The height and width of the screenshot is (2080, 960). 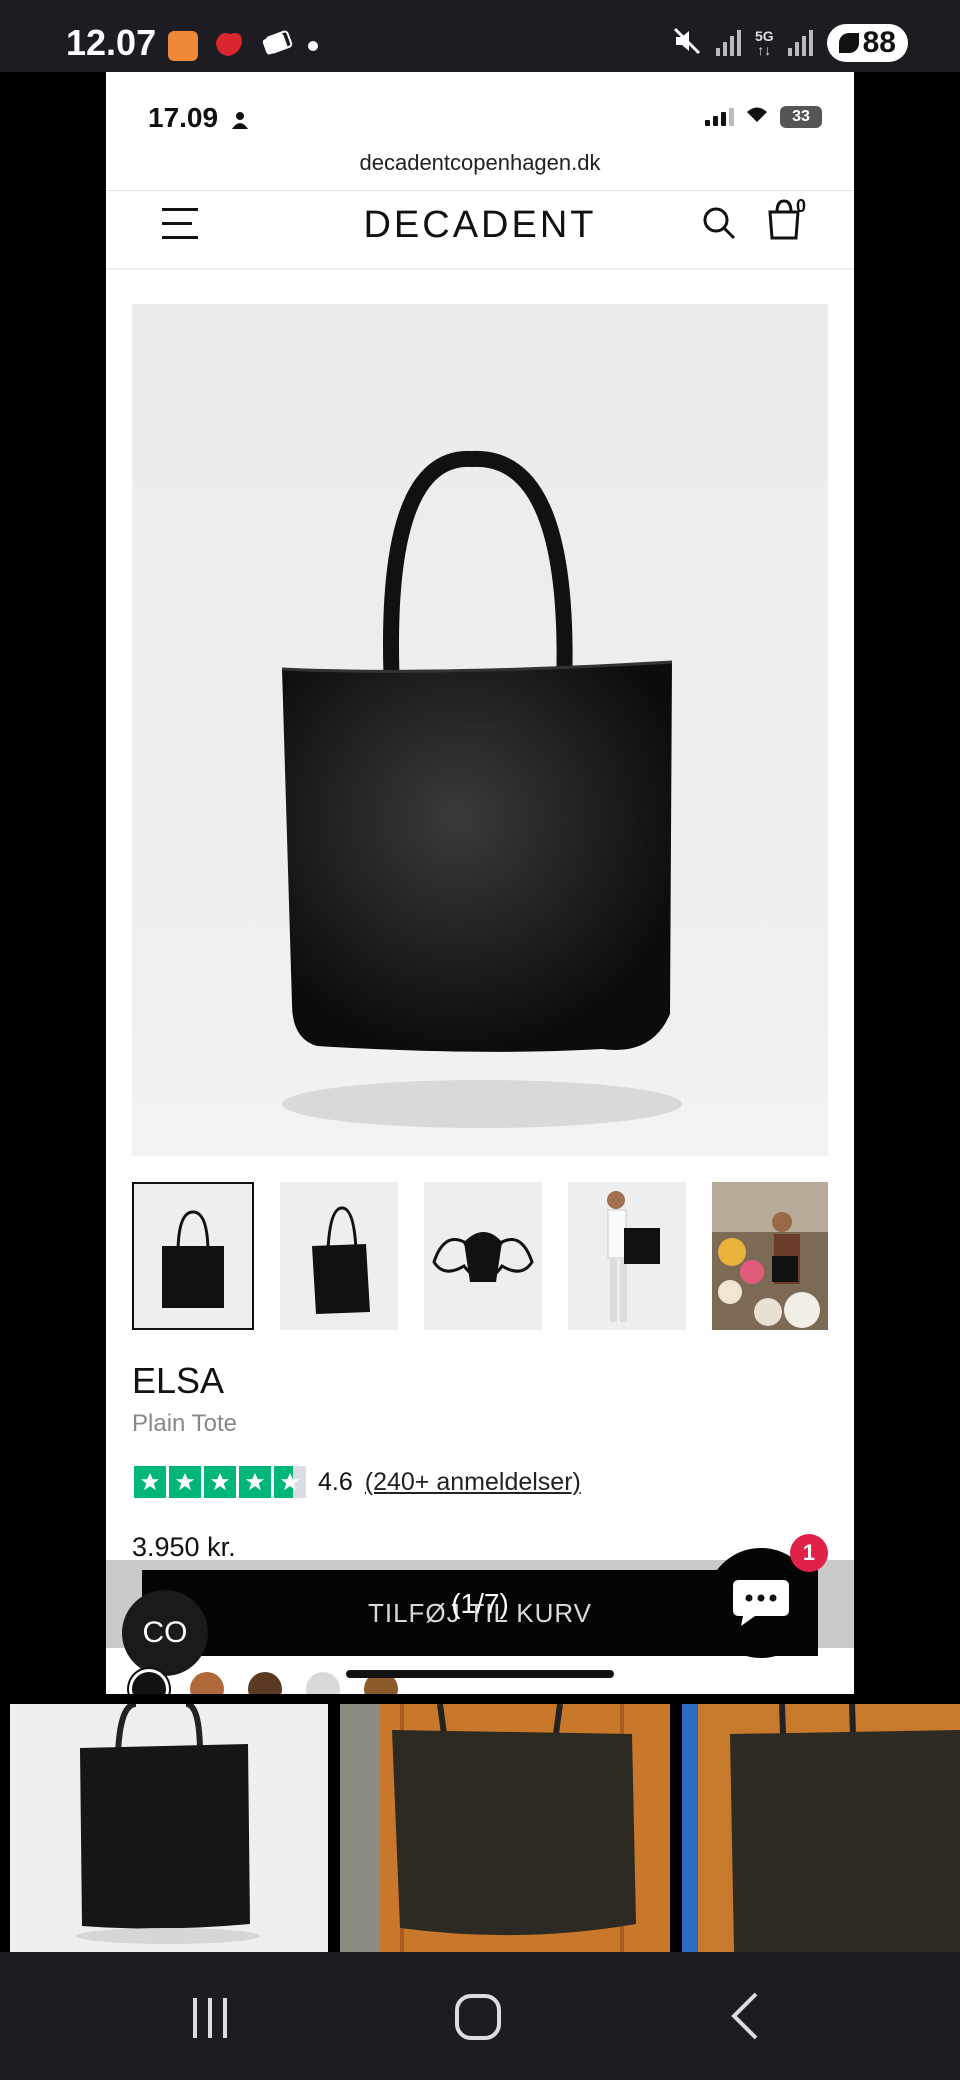 I want to click on android-nav-bar, so click(x=480, y=2016).